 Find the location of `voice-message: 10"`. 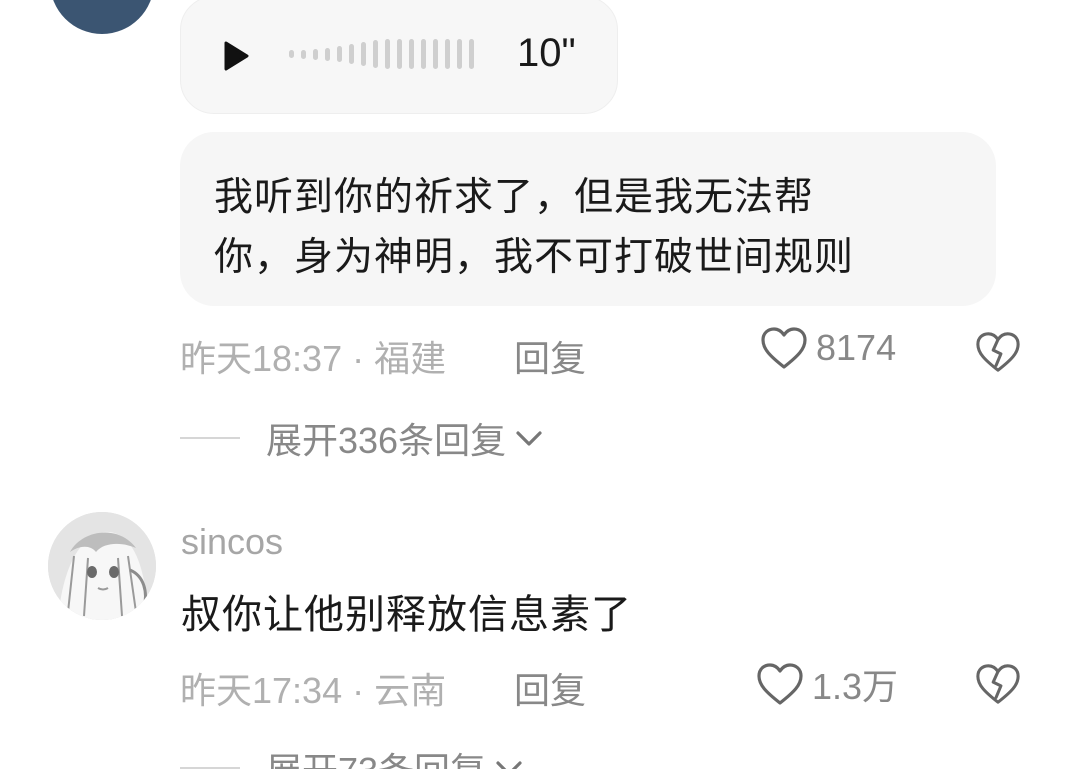

voice-message: 10" is located at coordinates (399, 57).